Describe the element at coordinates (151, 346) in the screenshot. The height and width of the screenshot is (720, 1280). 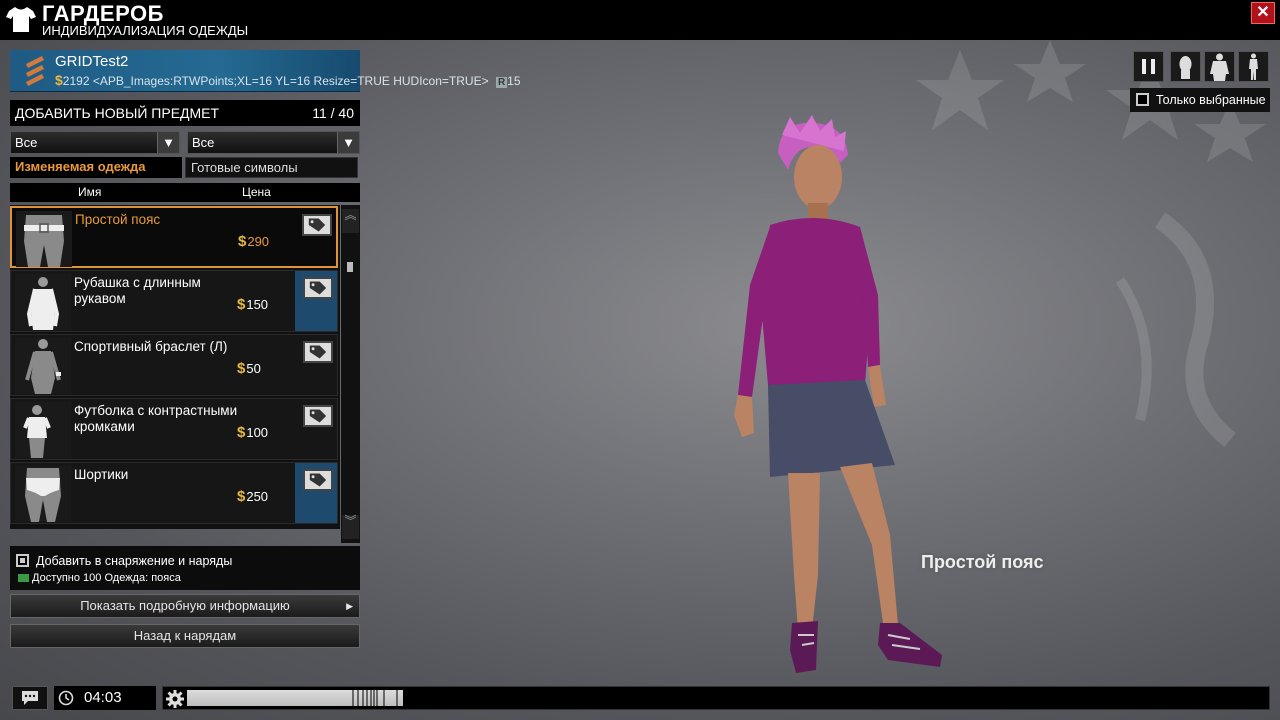
I see `item-name: Спортивный браслет (Л)` at that location.